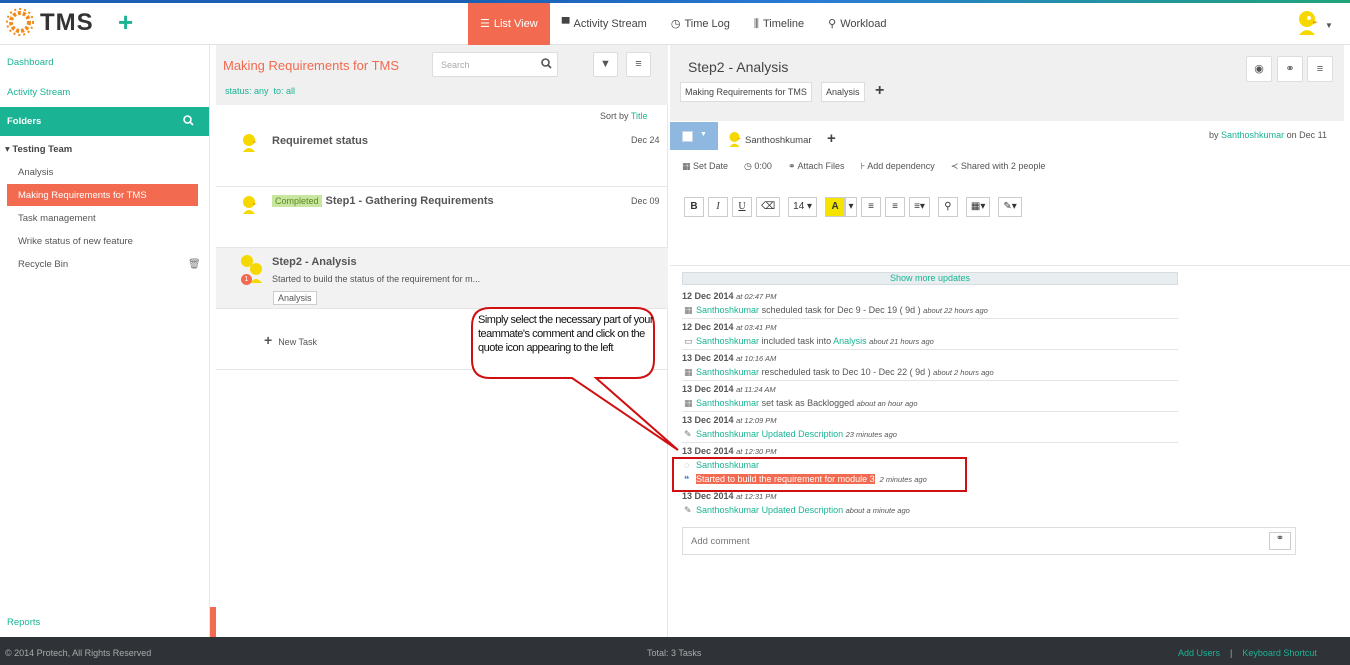  Describe the element at coordinates (989, 541) in the screenshot. I see `comment-input: Add comment ⚭` at that location.